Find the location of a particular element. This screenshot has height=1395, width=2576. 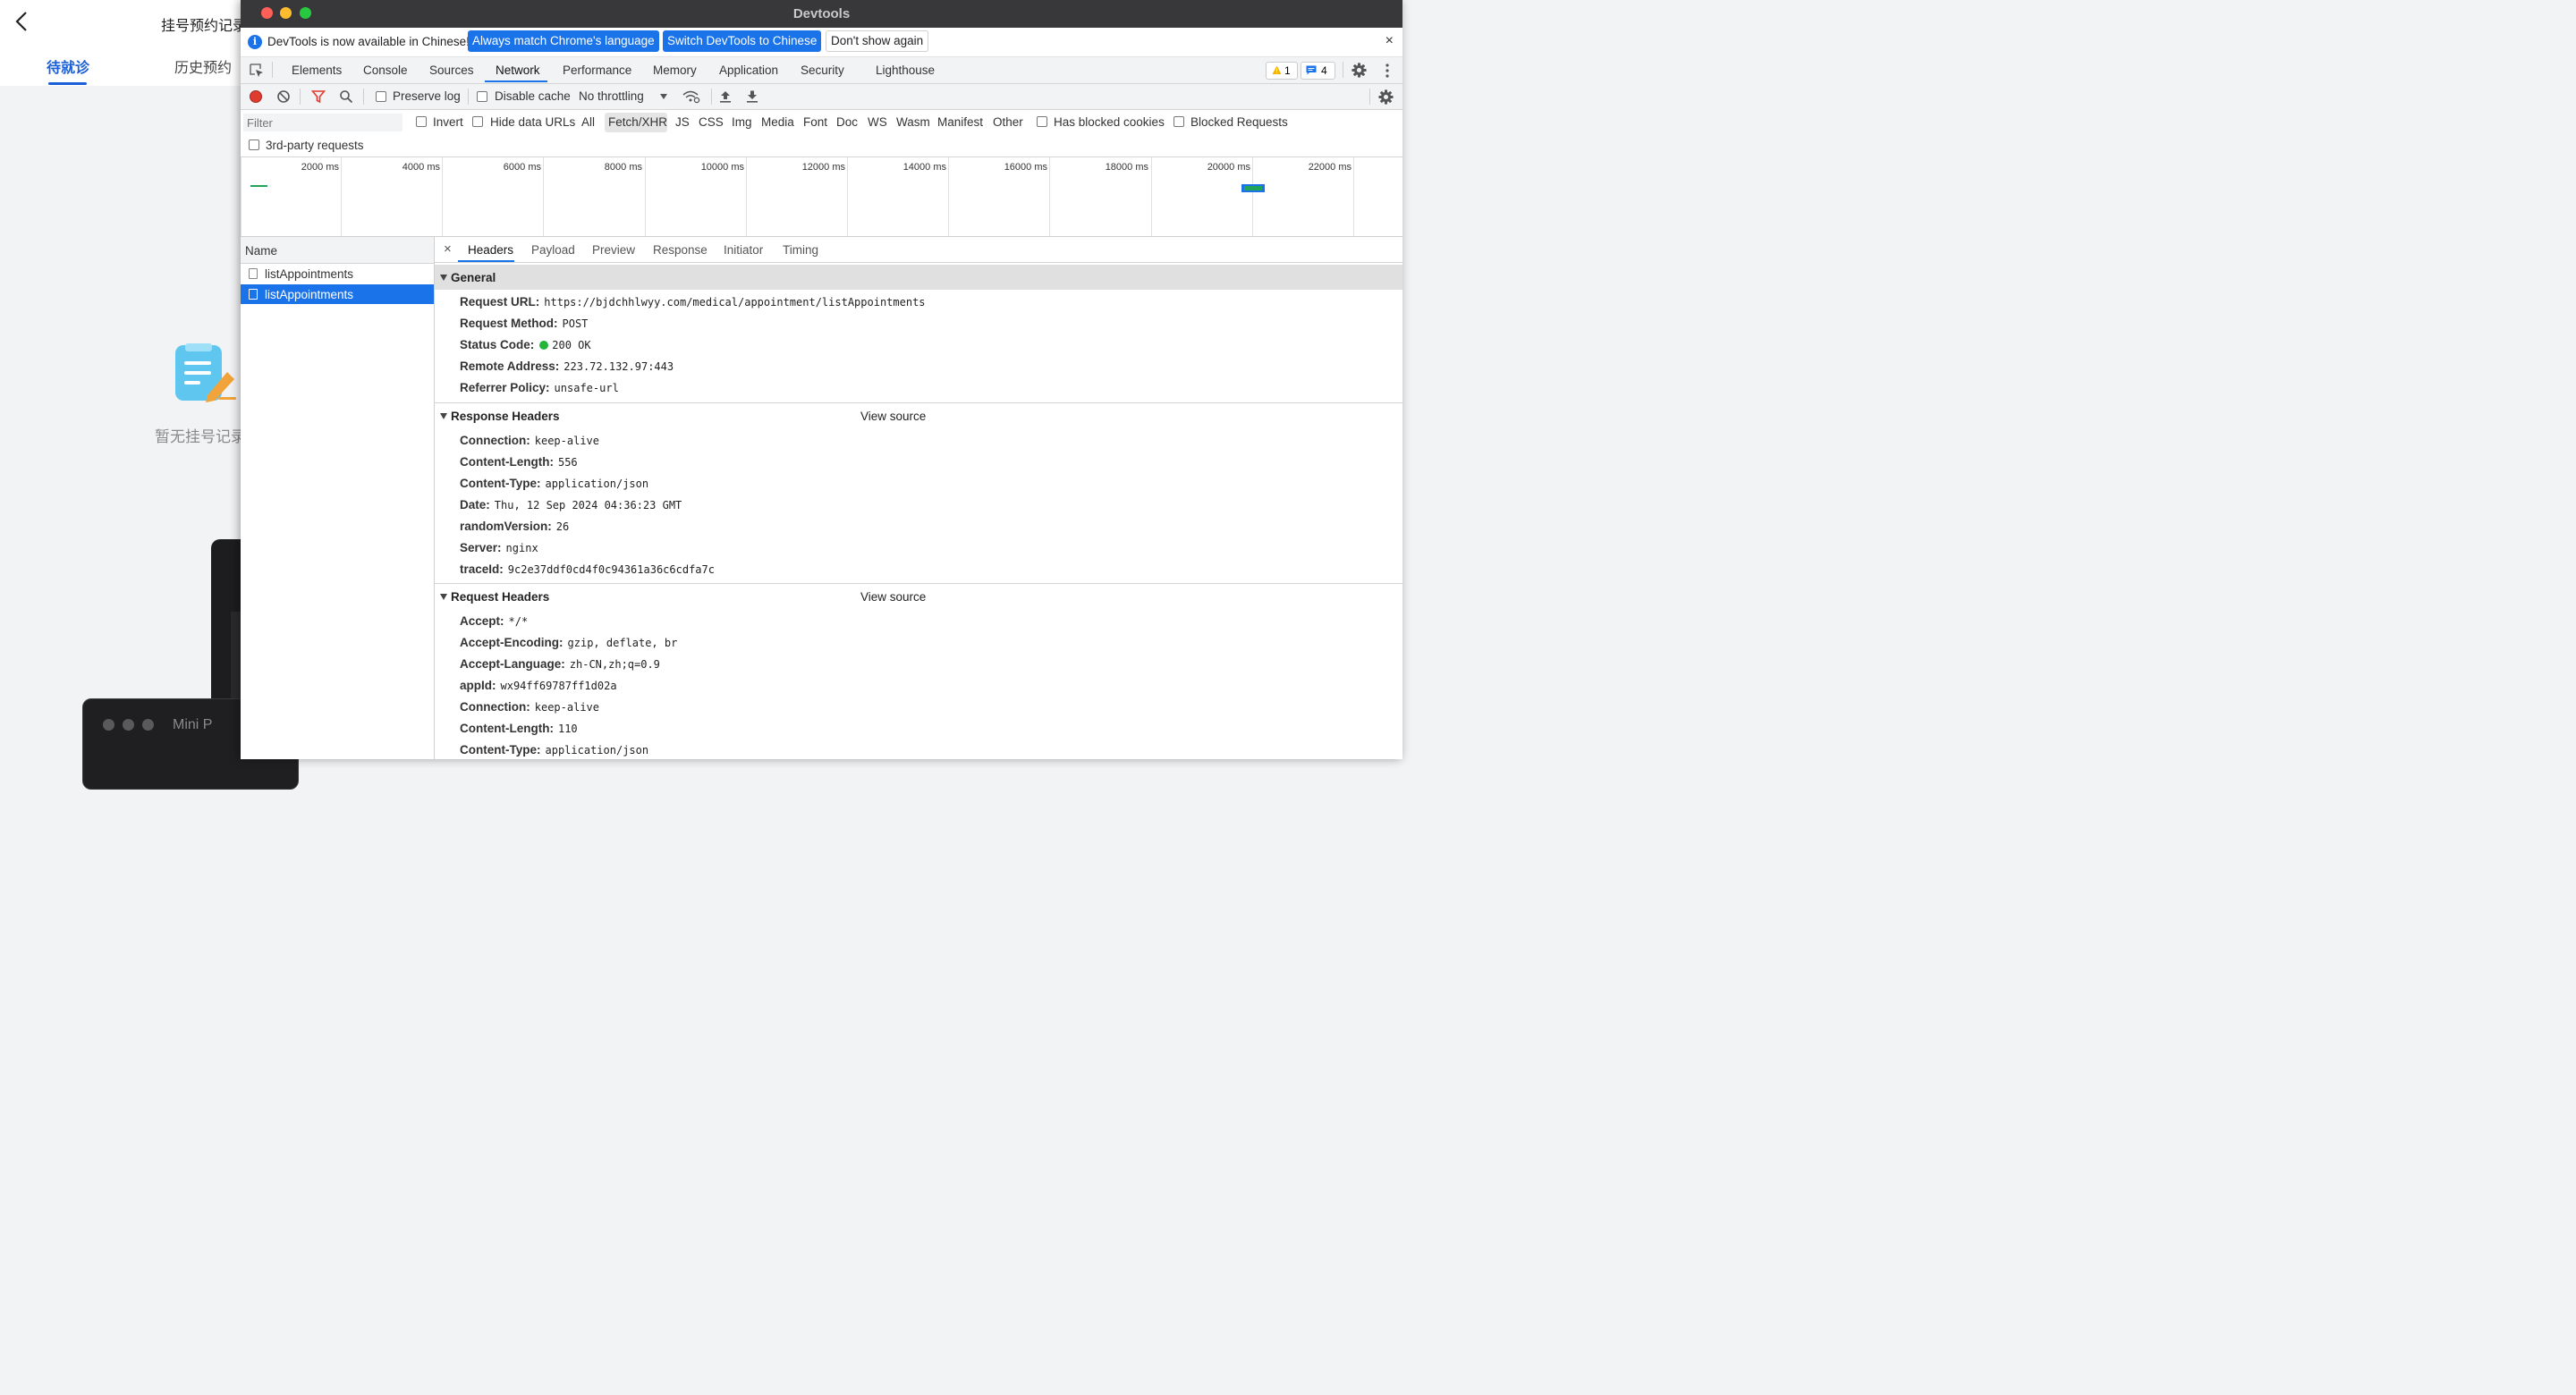

filter-type-ws: WS is located at coordinates (877, 122).